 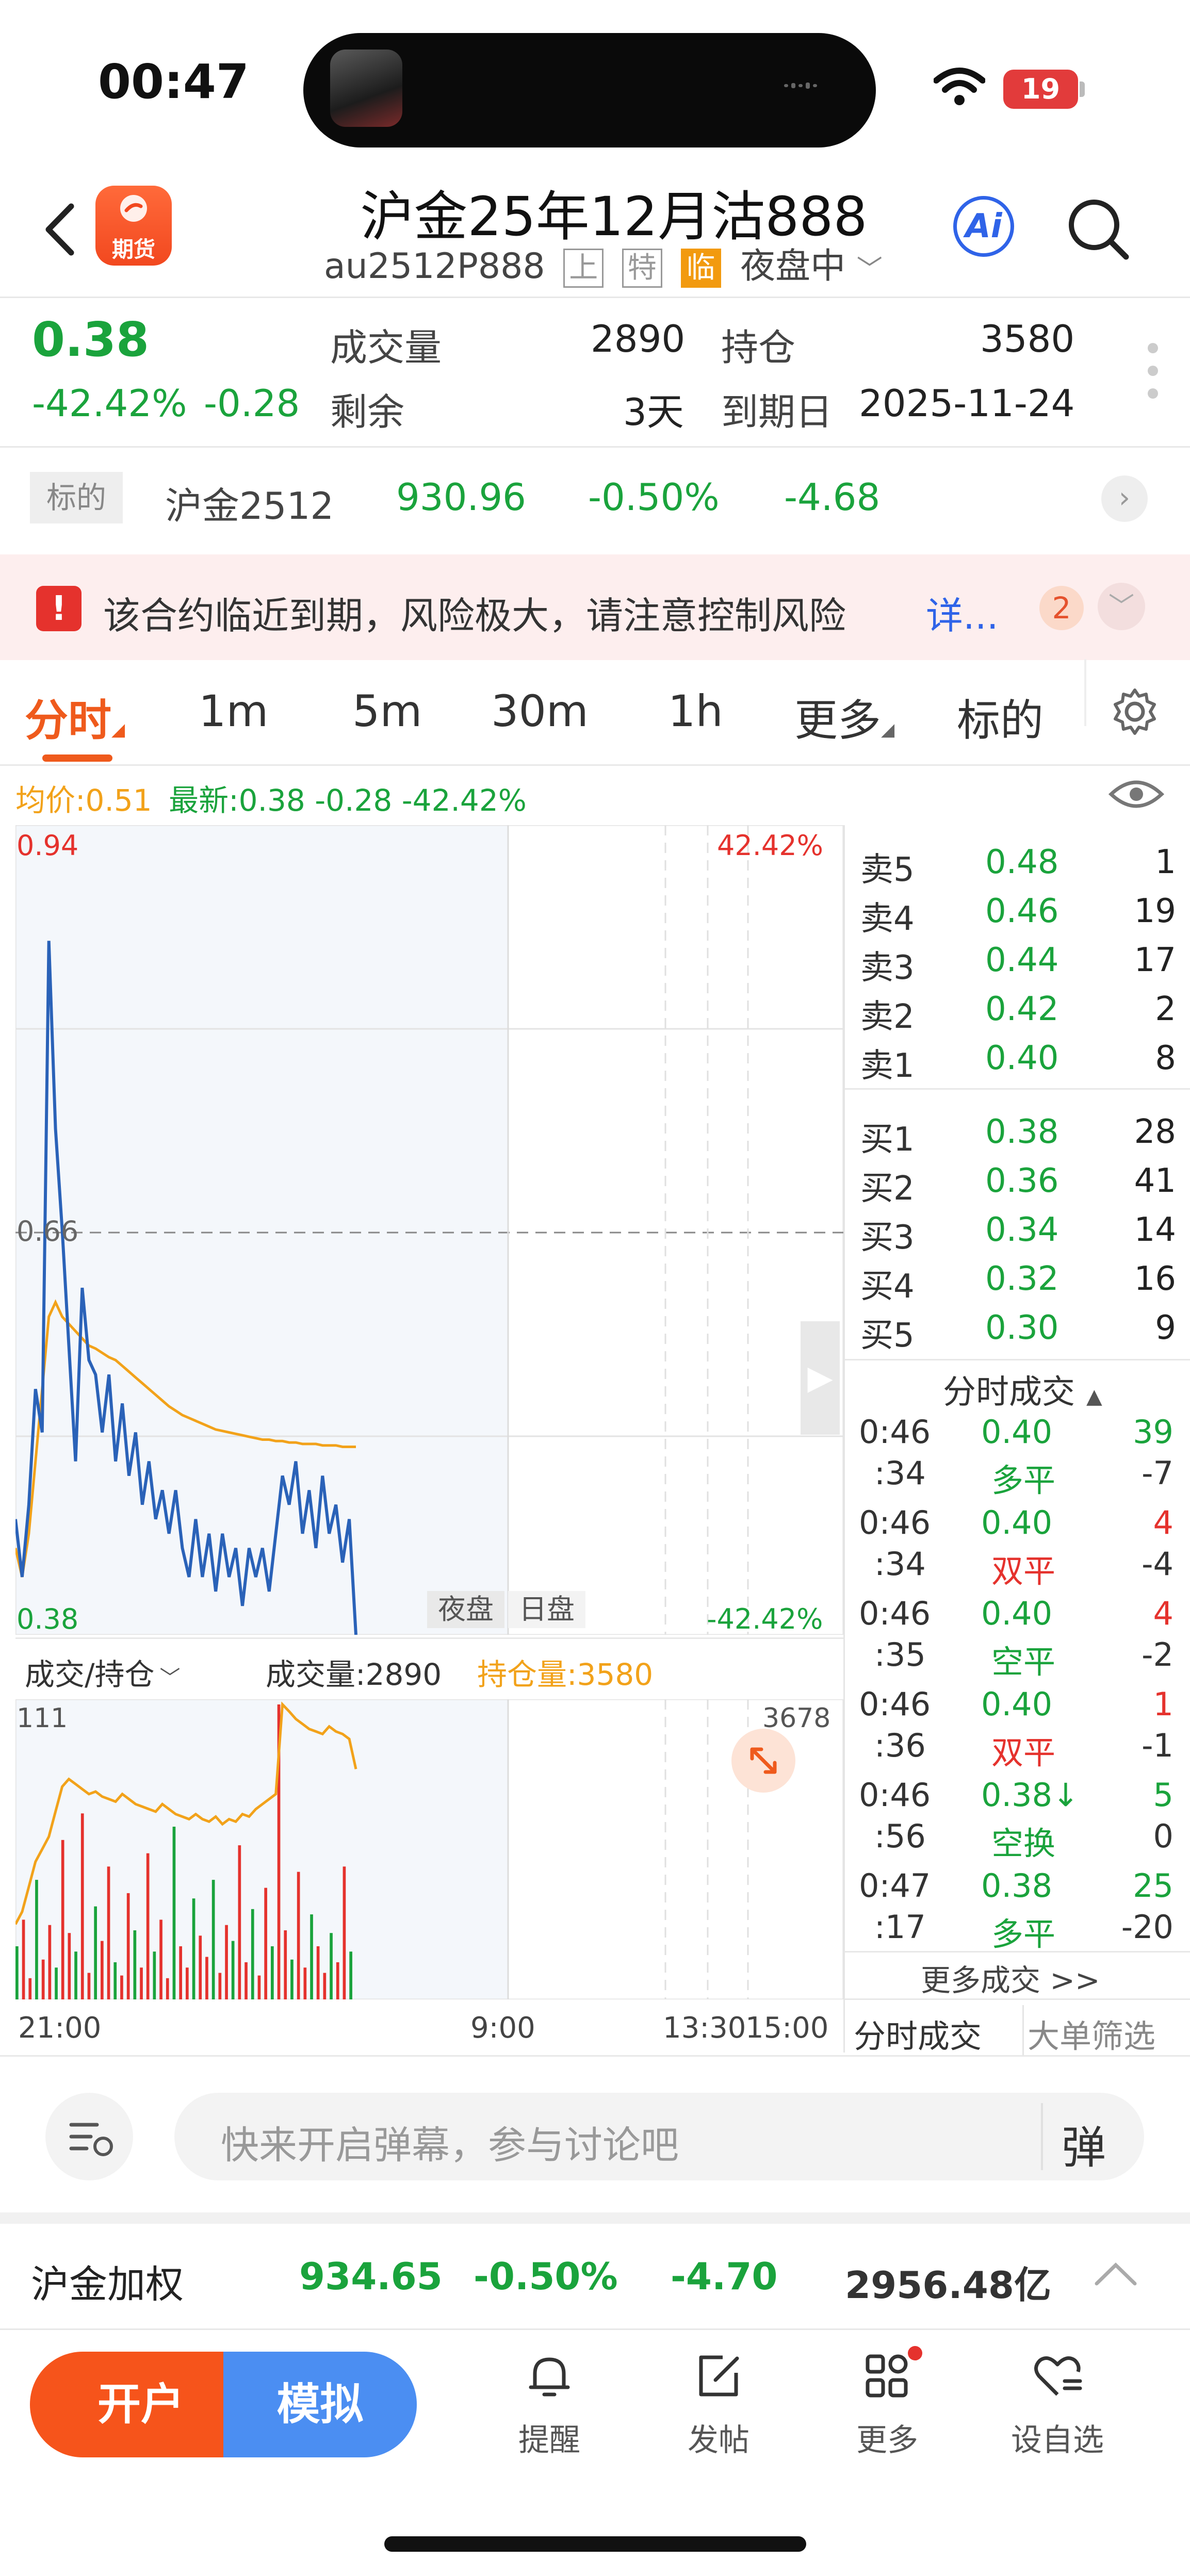 I want to click on volume-selector: 成交/持仓 ﹀, so click(x=103, y=1672).